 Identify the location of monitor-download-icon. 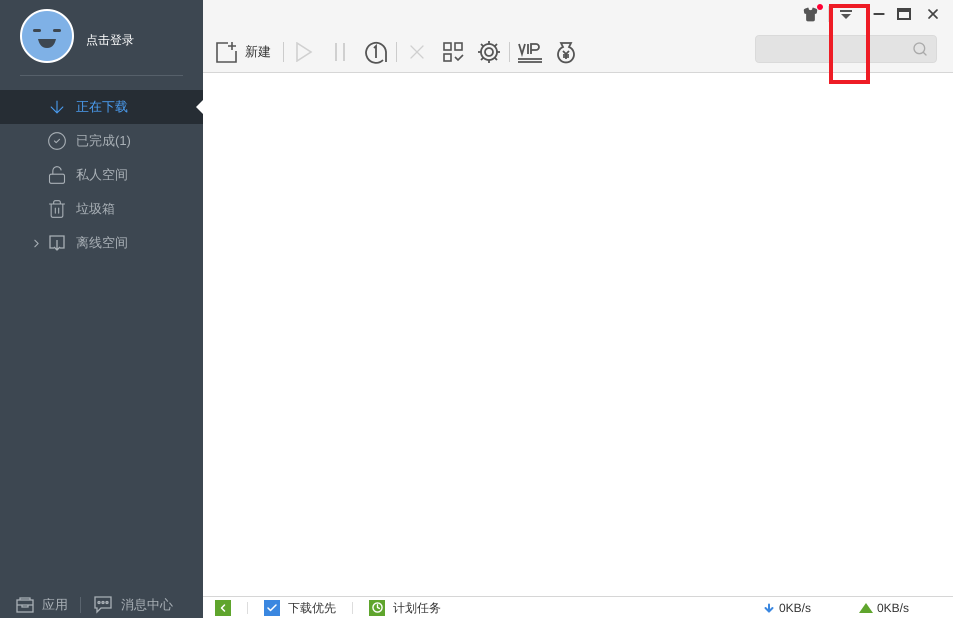
(57, 243).